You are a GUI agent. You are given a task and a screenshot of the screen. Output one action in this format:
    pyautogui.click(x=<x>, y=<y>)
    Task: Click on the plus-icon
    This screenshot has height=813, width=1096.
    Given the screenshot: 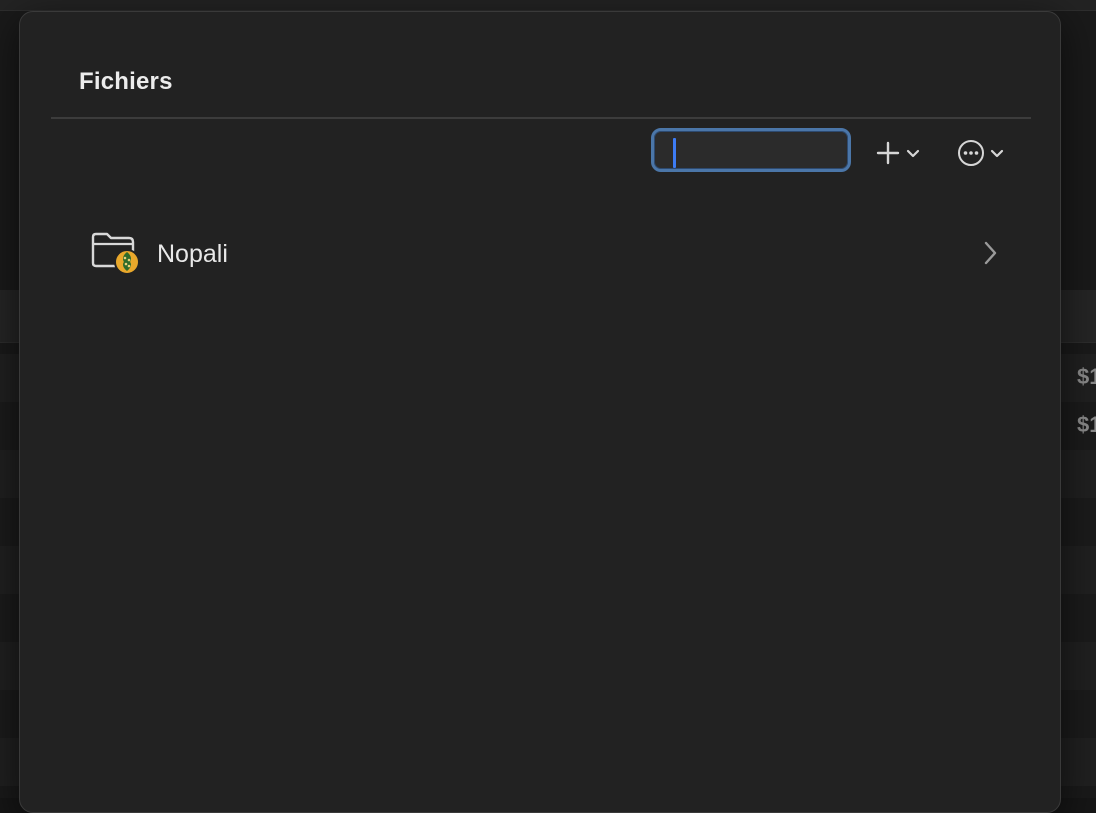 What is the action you would take?
    pyautogui.click(x=888, y=153)
    